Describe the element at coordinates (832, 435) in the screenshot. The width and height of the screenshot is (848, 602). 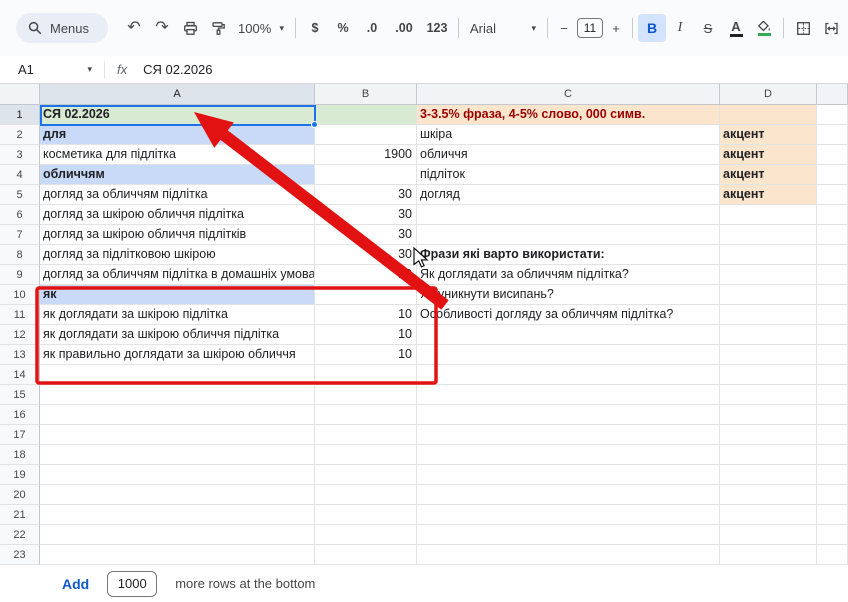
I see `cell-partial17` at that location.